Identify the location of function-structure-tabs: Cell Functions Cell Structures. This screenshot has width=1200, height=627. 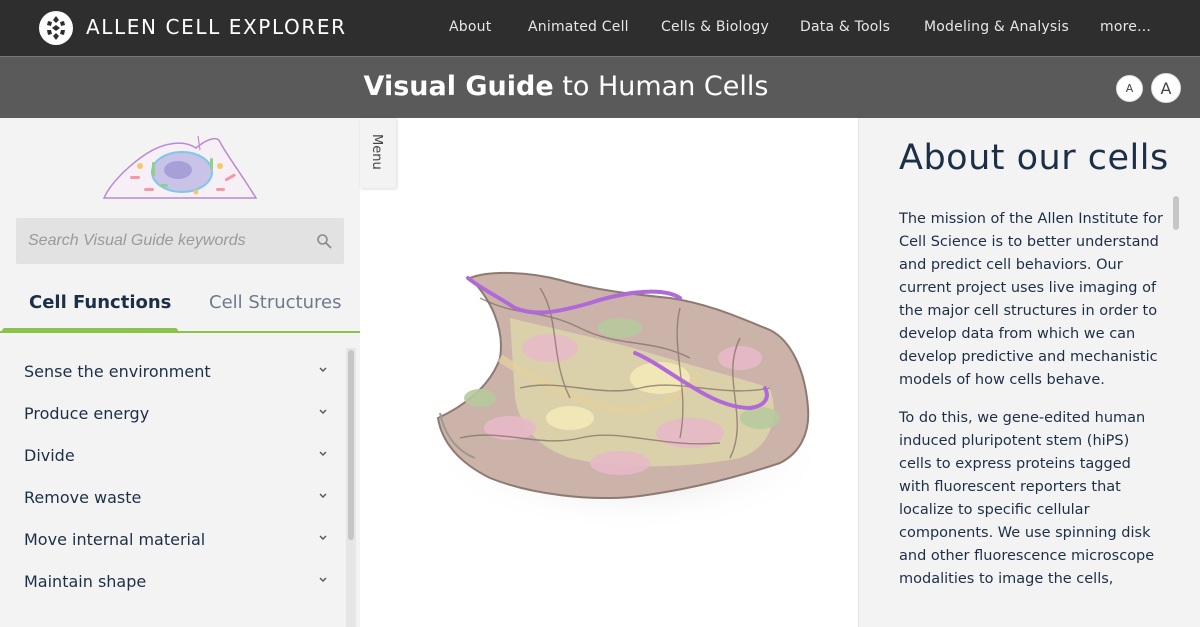
(180, 309).